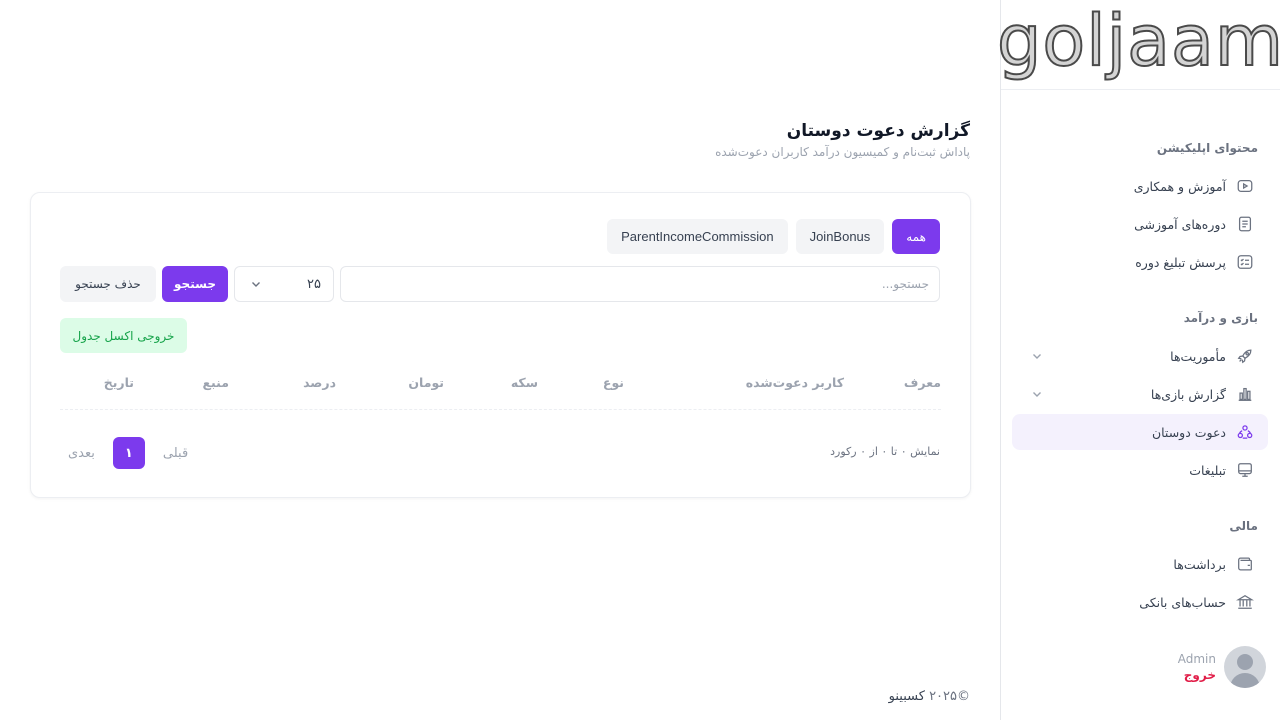  I want to click on sidebar-section-title: بازی و درآمد, so click(1220, 318).